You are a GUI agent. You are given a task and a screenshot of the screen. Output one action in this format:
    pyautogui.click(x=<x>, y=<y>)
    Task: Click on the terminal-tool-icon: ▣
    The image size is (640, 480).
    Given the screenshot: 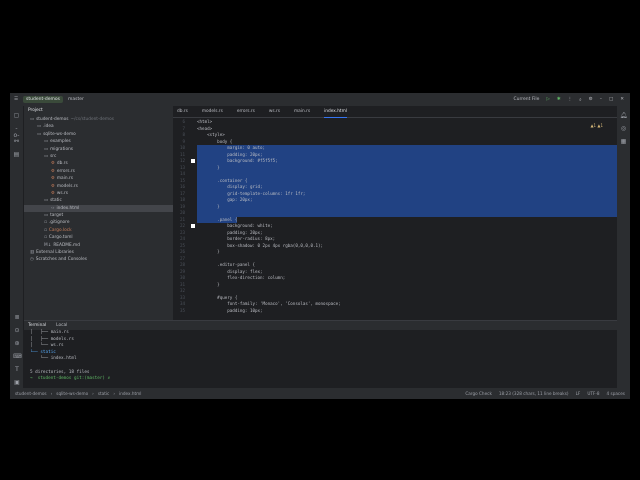 What is the action you would take?
    pyautogui.click(x=17, y=382)
    